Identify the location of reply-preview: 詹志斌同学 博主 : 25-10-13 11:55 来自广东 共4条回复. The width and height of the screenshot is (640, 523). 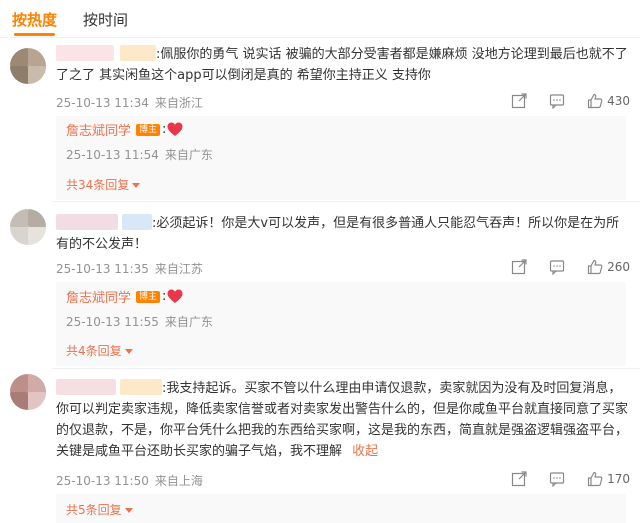
(341, 324).